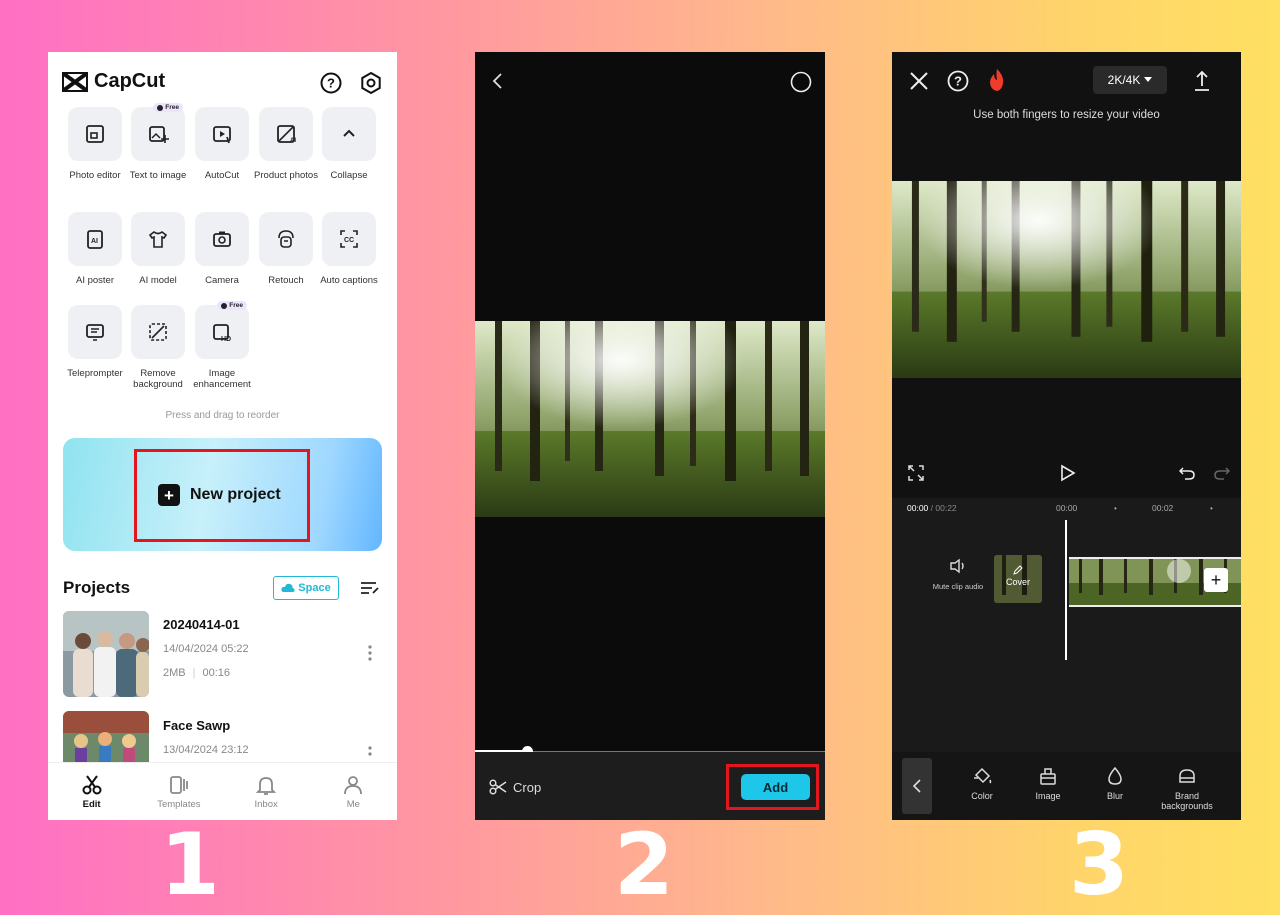 The height and width of the screenshot is (915, 1280). I want to click on project-size: 2MB, so click(174, 673).